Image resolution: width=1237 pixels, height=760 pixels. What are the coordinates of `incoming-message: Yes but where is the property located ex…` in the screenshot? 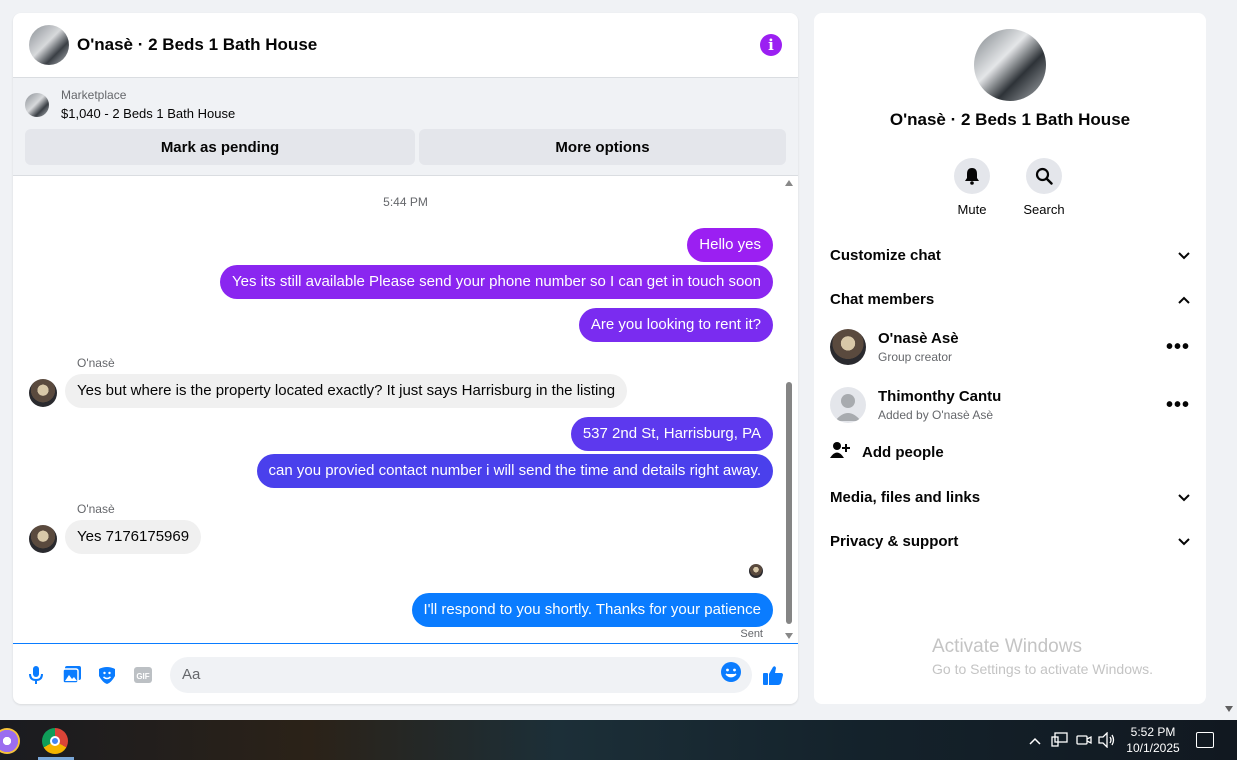 It's located at (346, 391).